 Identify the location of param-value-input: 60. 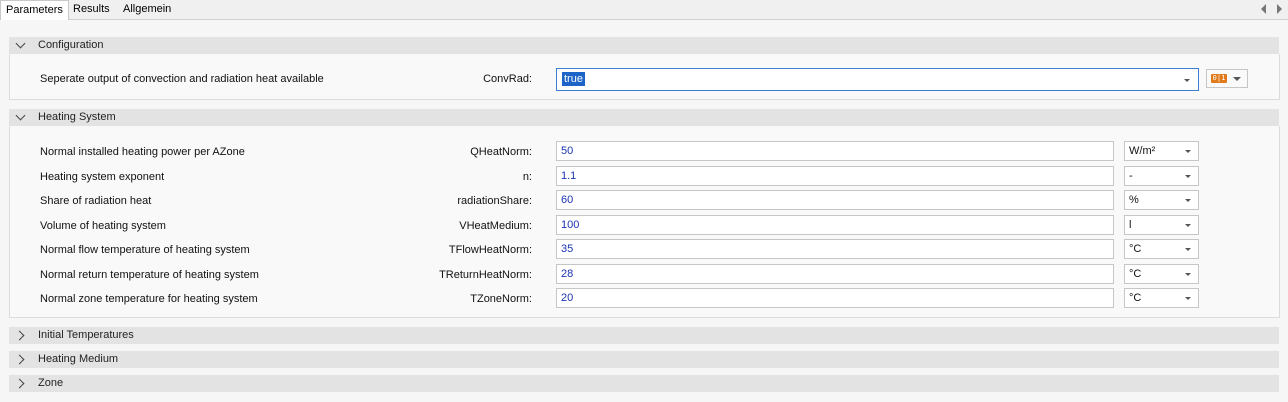
(835, 200).